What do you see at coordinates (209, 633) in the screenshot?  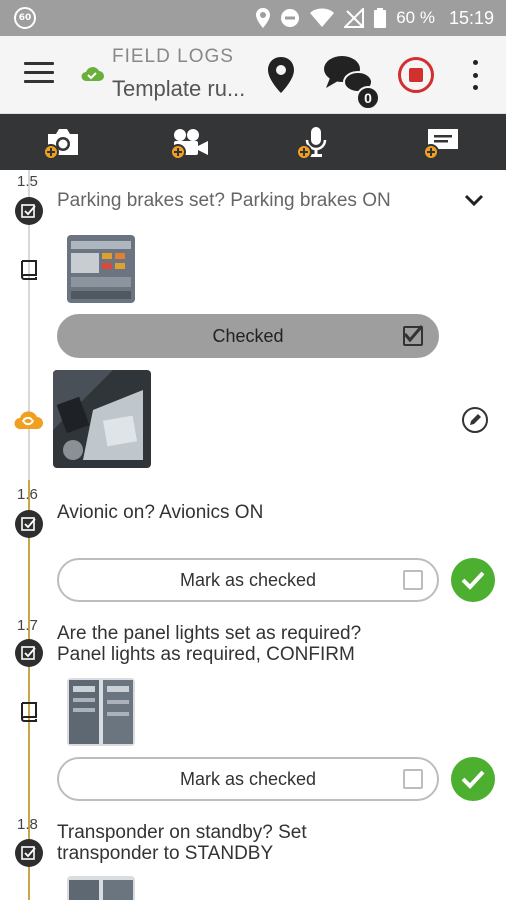 I see `step-text-line: Are the panel lights set as required?` at bounding box center [209, 633].